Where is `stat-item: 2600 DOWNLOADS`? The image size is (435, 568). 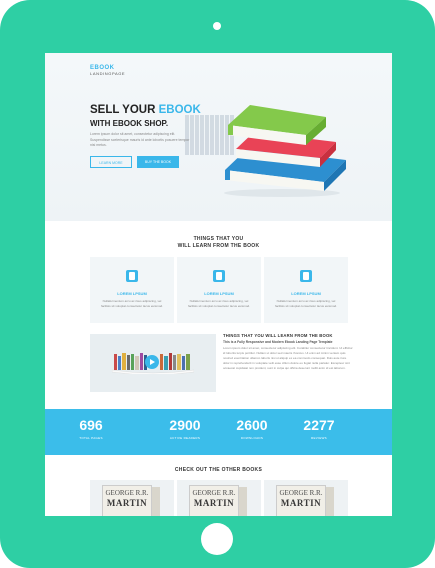
stat-item: 2600 DOWNLOADS is located at coordinates (252, 429).